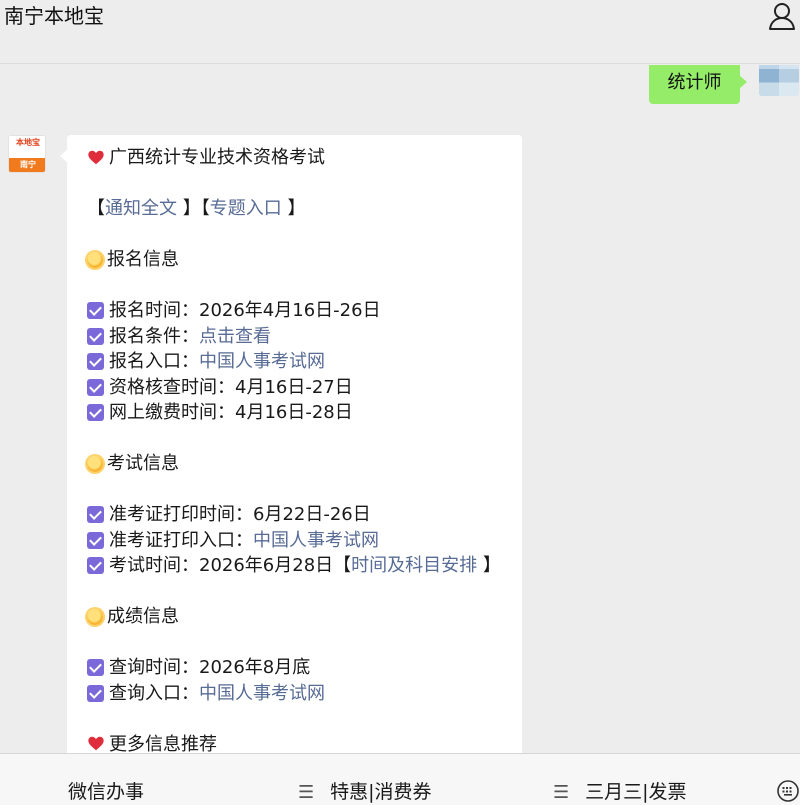 The image size is (800, 805). What do you see at coordinates (235, 337) in the screenshot?
I see `item-link: 点击查看` at bounding box center [235, 337].